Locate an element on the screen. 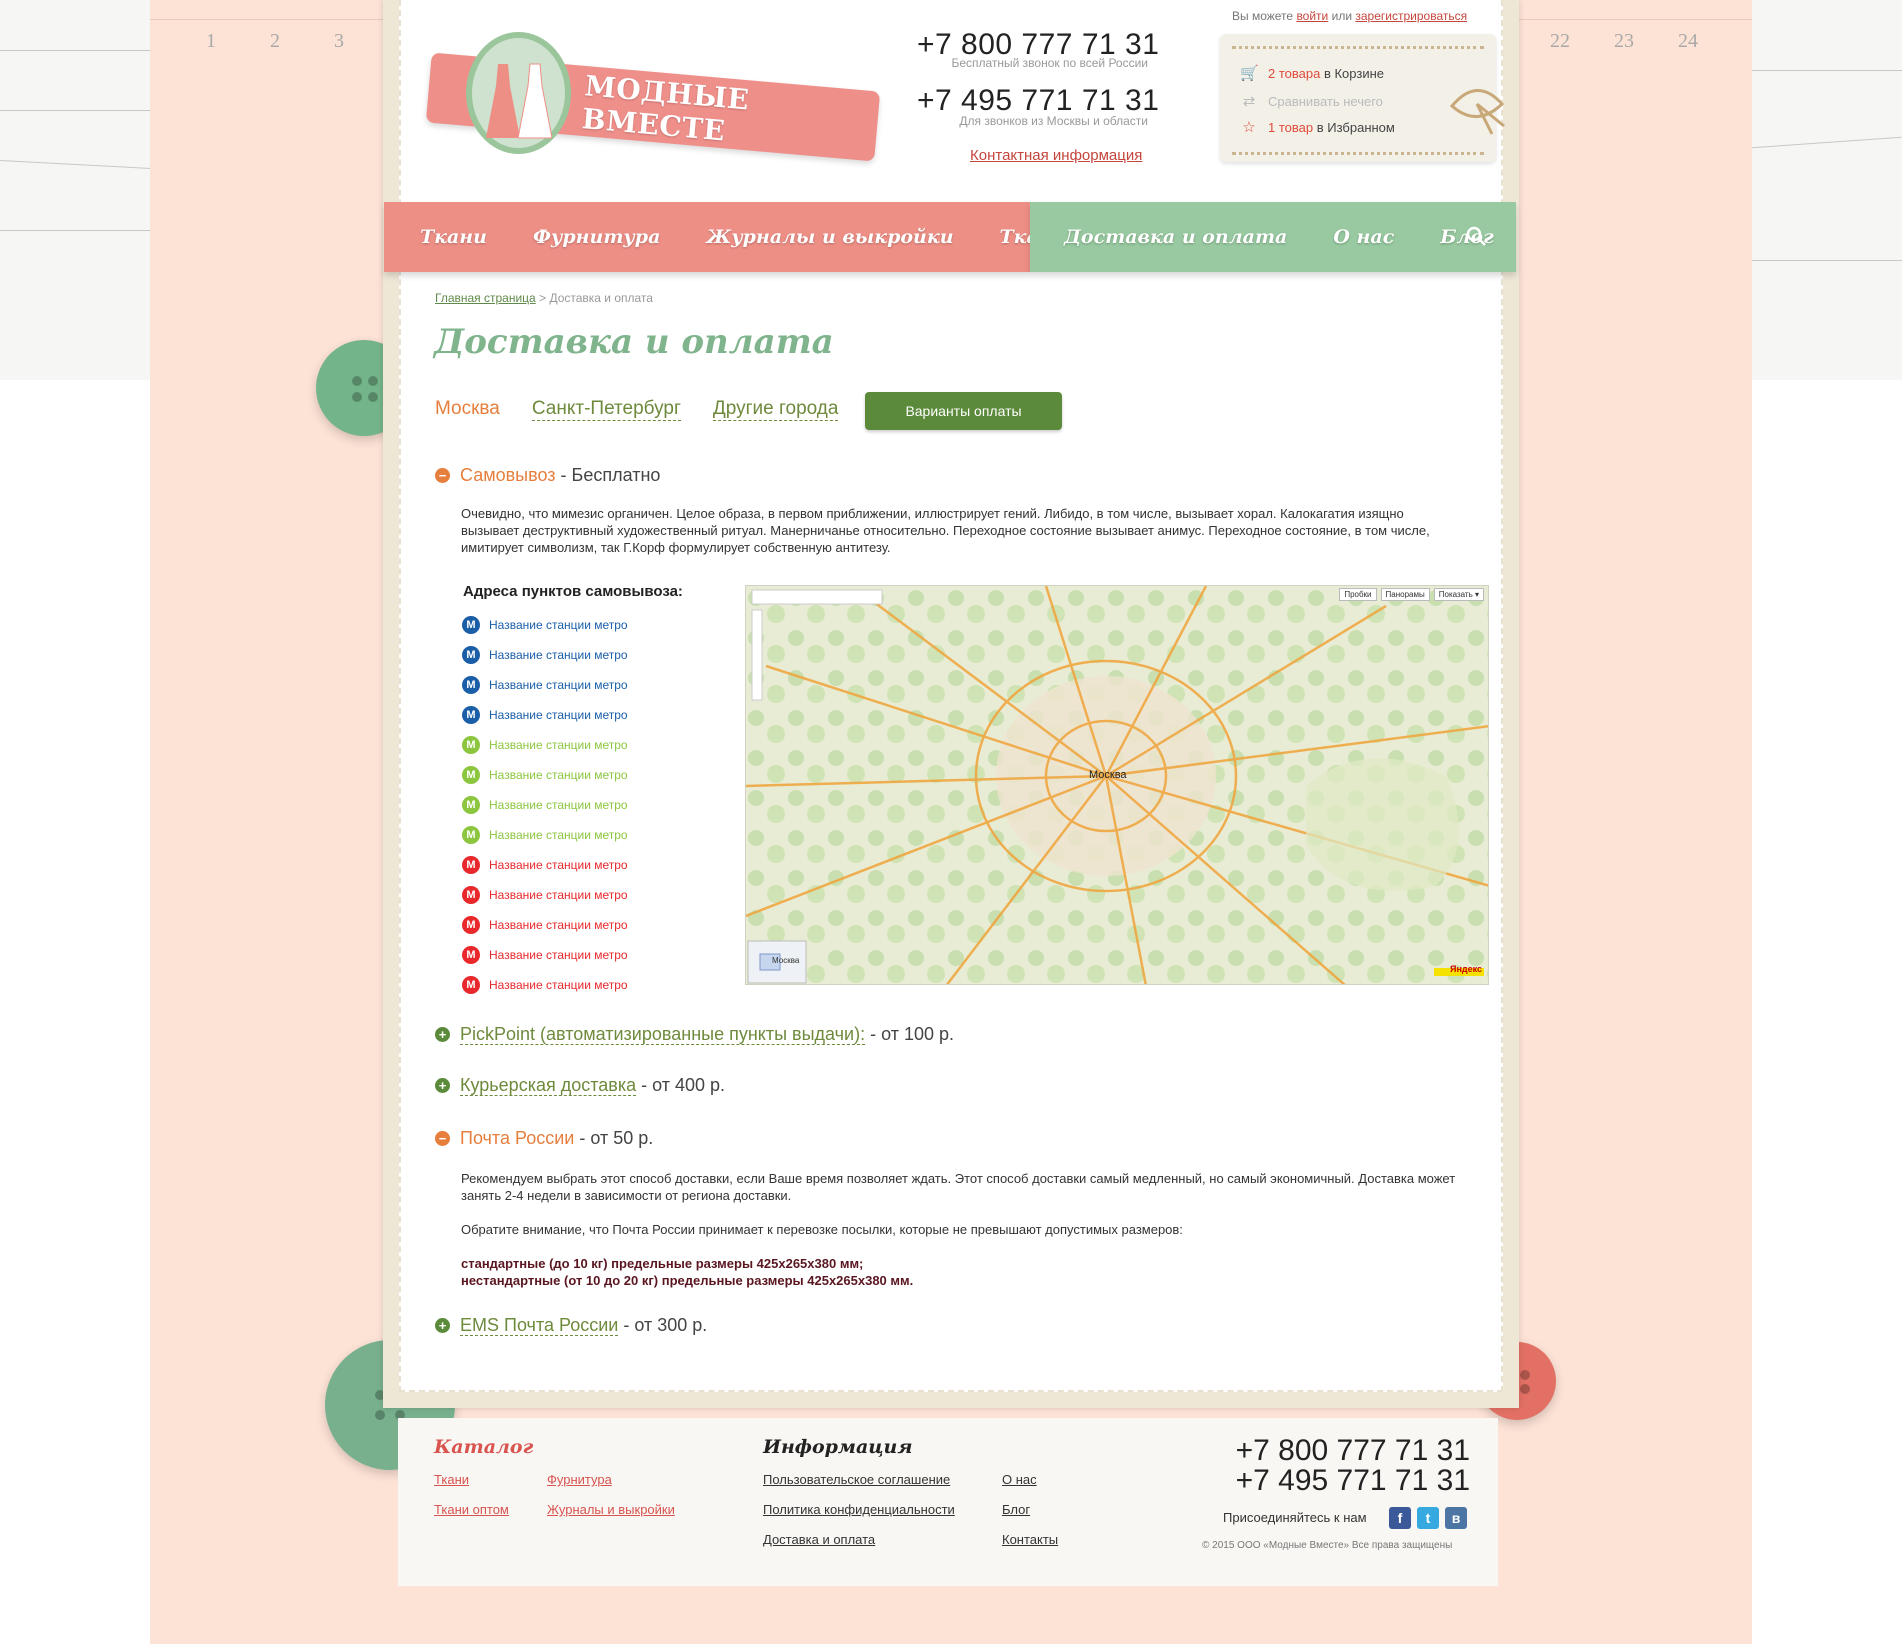 The width and height of the screenshot is (1902, 1644). logo-text: МОДНЫЕ ВМЕСТЕ is located at coordinates (665, 108).